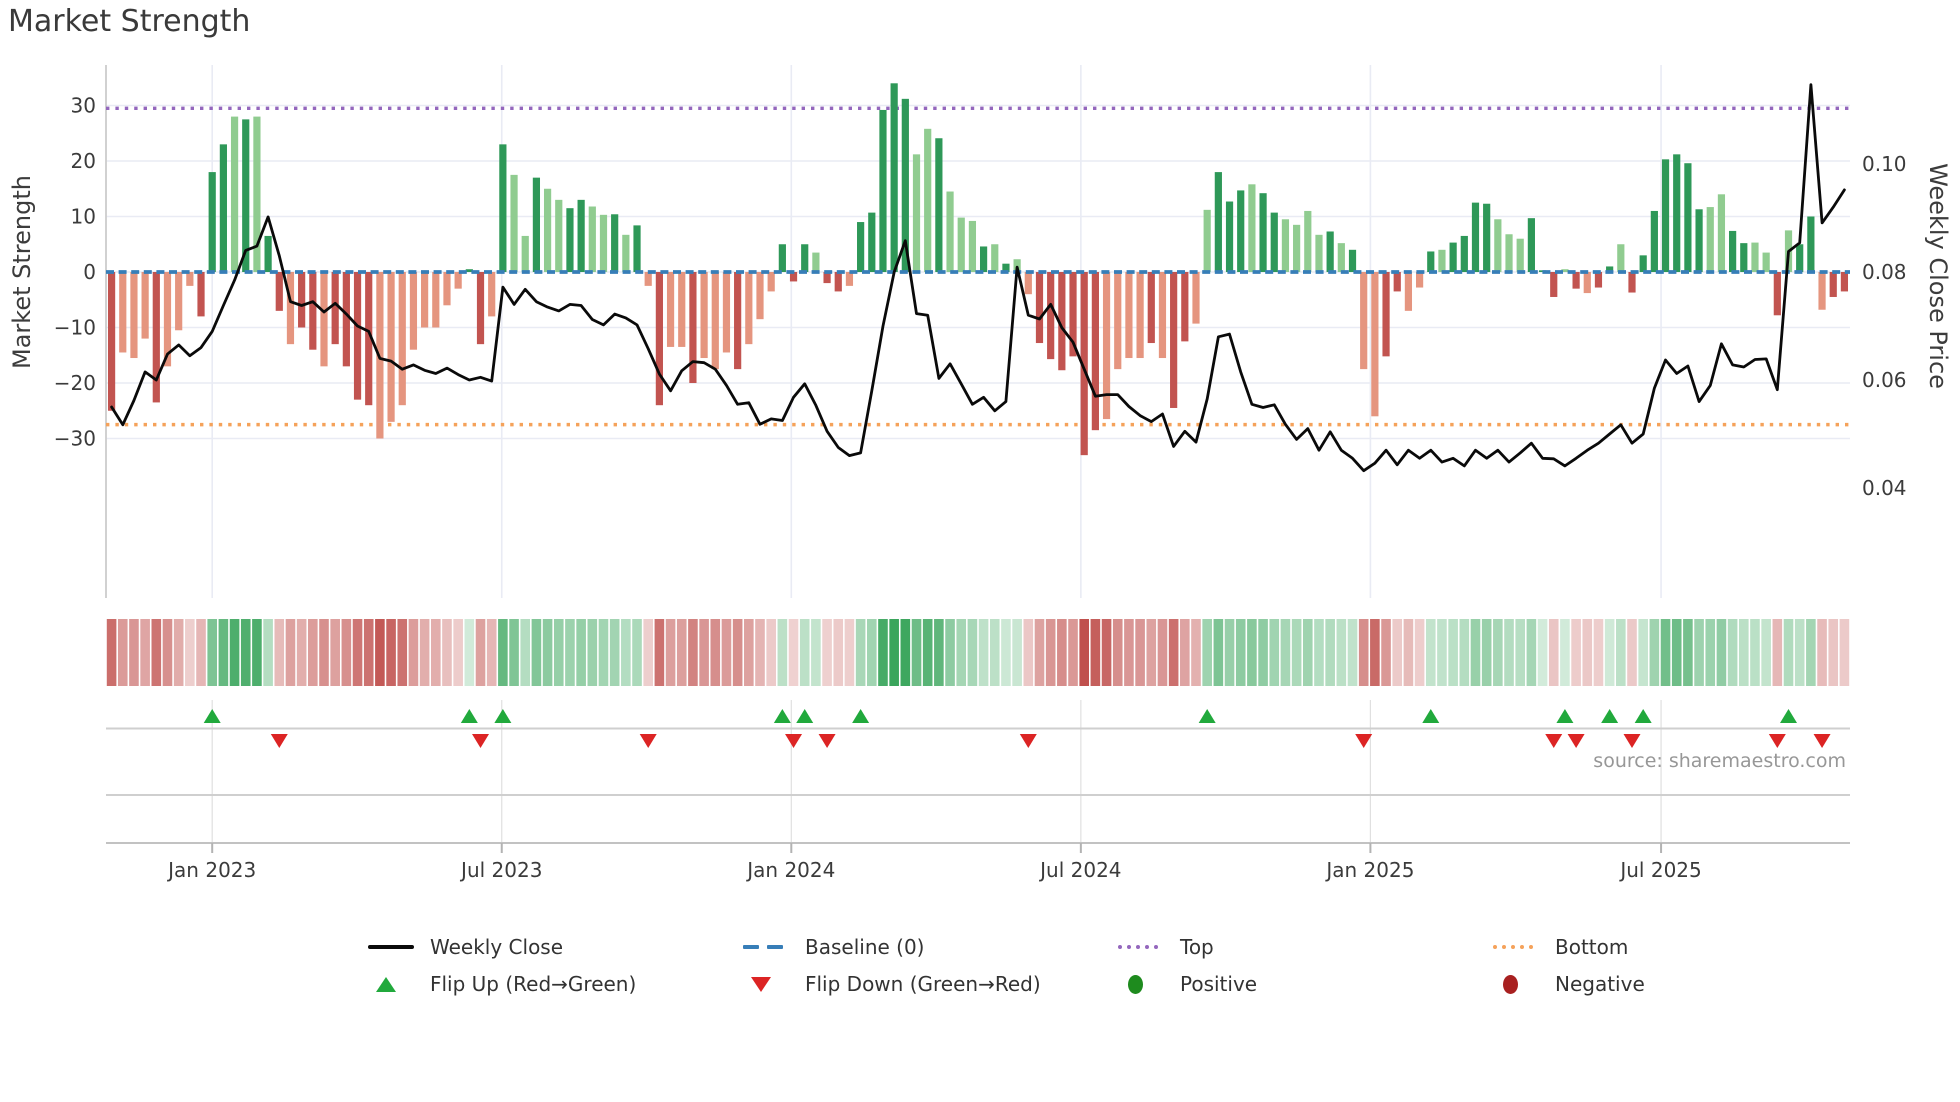  I want to click on bottom-dots-icon, so click(1518, 947).